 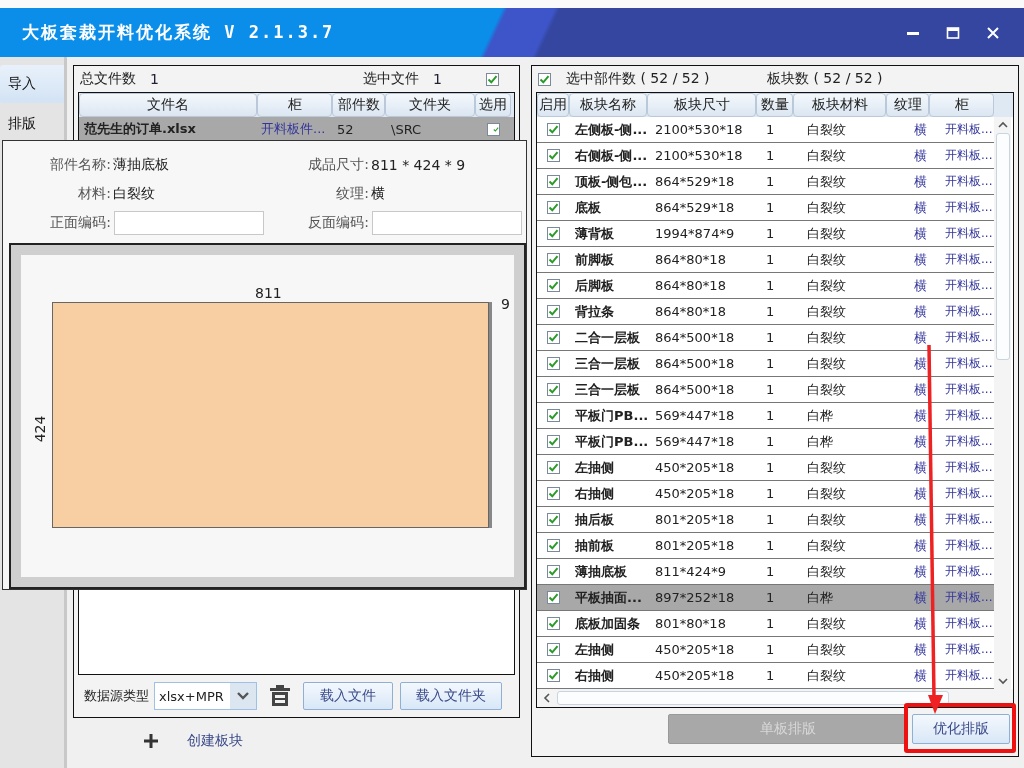 I want to click on column-header: 部件数, so click(x=358, y=105).